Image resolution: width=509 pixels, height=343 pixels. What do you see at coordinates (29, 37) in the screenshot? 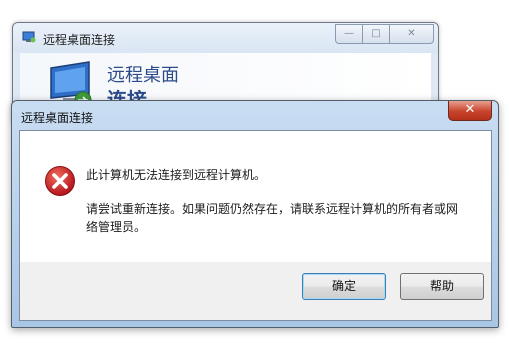
I see `remote-desktop-small-icon` at bounding box center [29, 37].